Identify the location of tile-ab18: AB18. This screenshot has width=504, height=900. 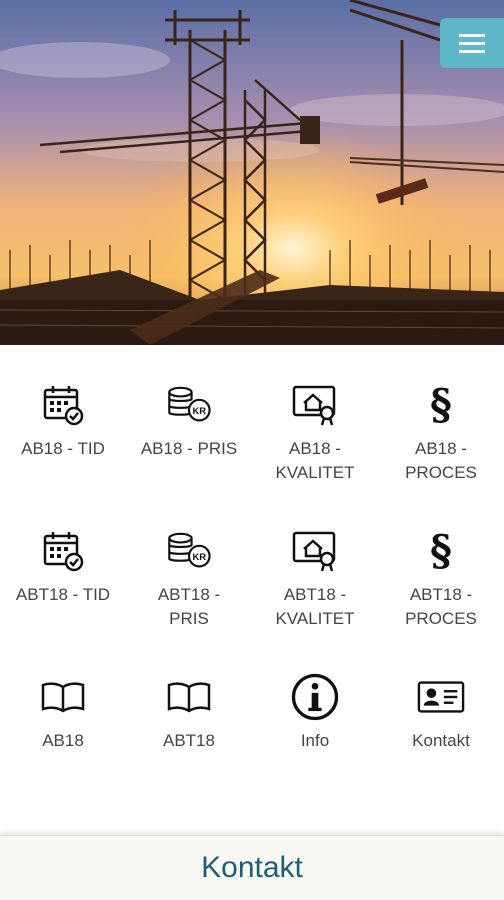
(63, 710).